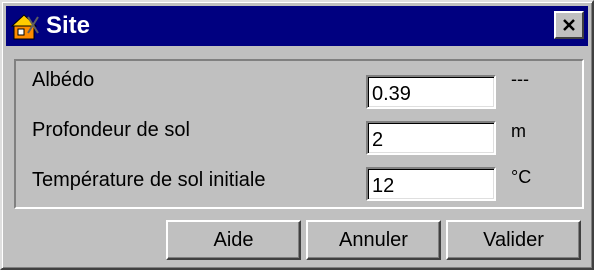 This screenshot has height=276, width=600. I want to click on albedo-unit: ---, so click(520, 79).